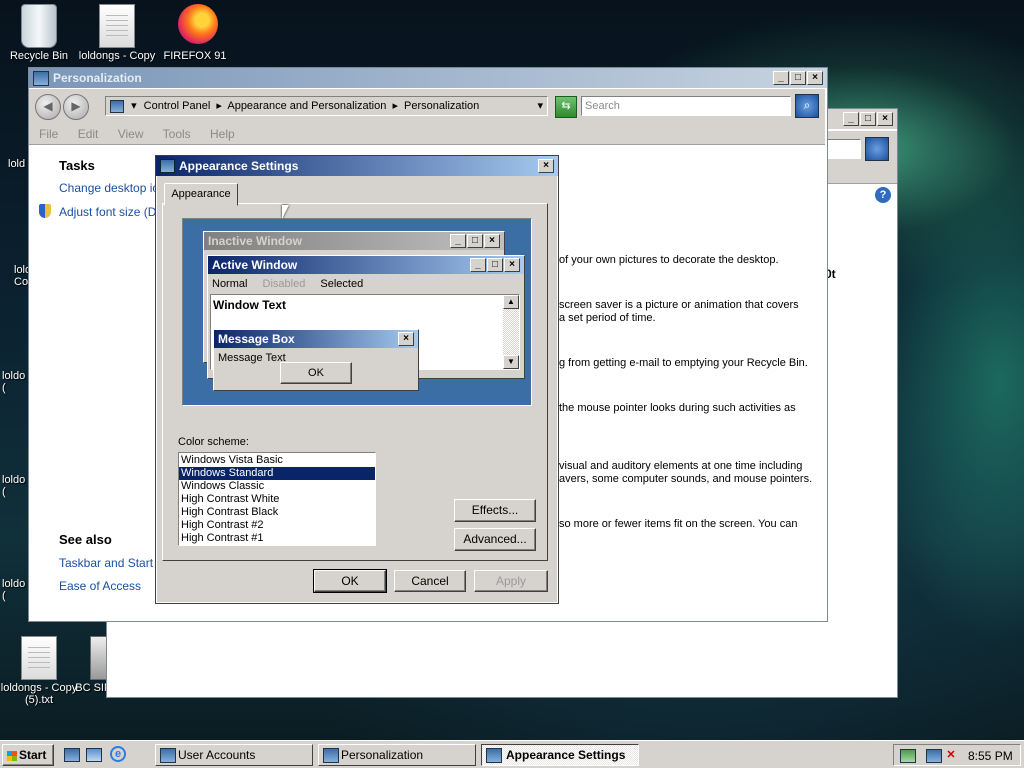 The image size is (1024, 768). I want to click on menu-help: Help, so click(222, 134).